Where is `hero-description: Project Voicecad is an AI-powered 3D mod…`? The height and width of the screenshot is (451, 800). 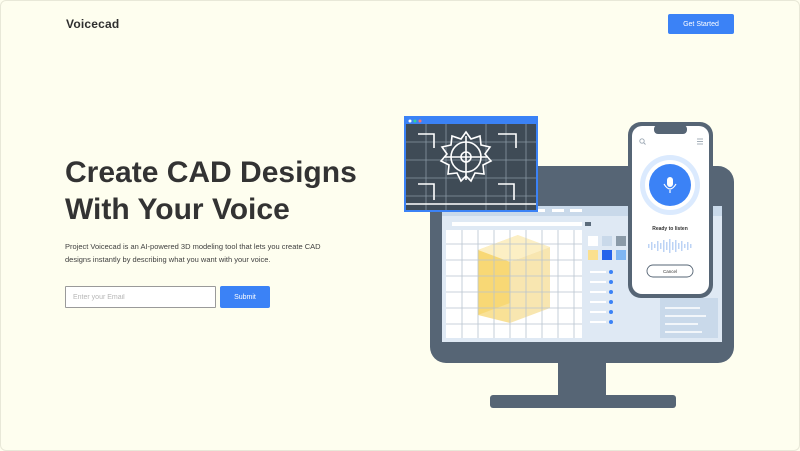 hero-description: Project Voicecad is an AI-powered 3D mod… is located at coordinates (193, 253).